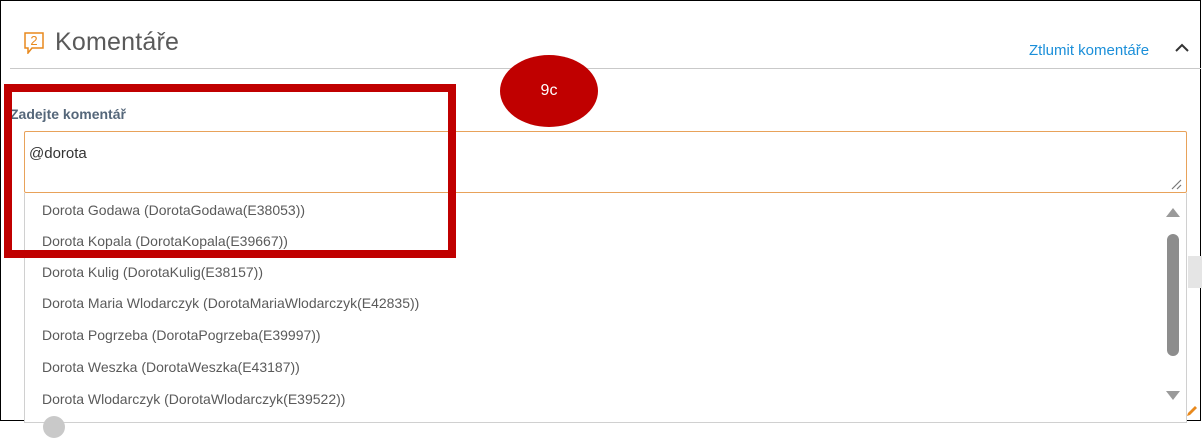 The image size is (1203, 438). Describe the element at coordinates (117, 42) in the screenshot. I see `page-title: Komentáře` at that location.